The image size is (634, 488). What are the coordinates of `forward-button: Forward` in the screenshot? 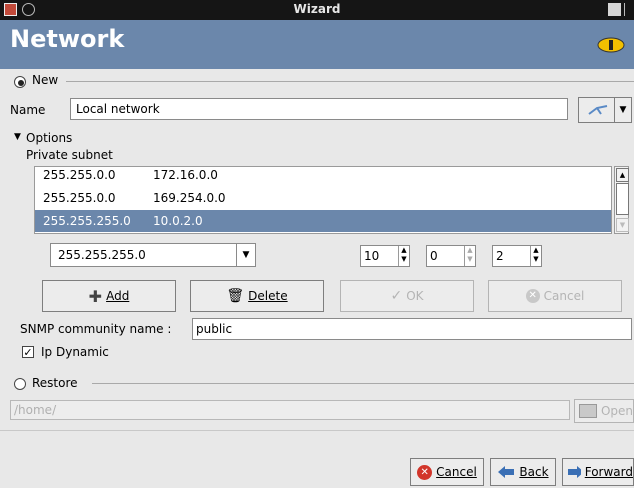 It's located at (598, 472).